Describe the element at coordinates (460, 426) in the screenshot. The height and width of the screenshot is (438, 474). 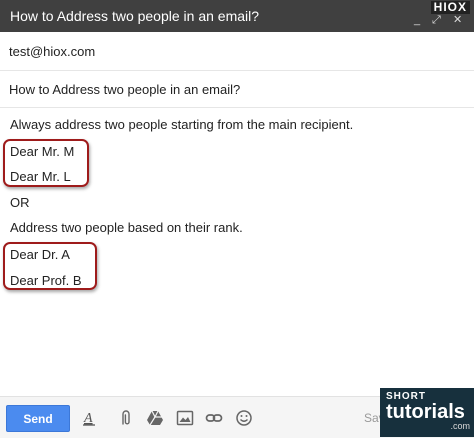
I see `brand-com: .com` at that location.